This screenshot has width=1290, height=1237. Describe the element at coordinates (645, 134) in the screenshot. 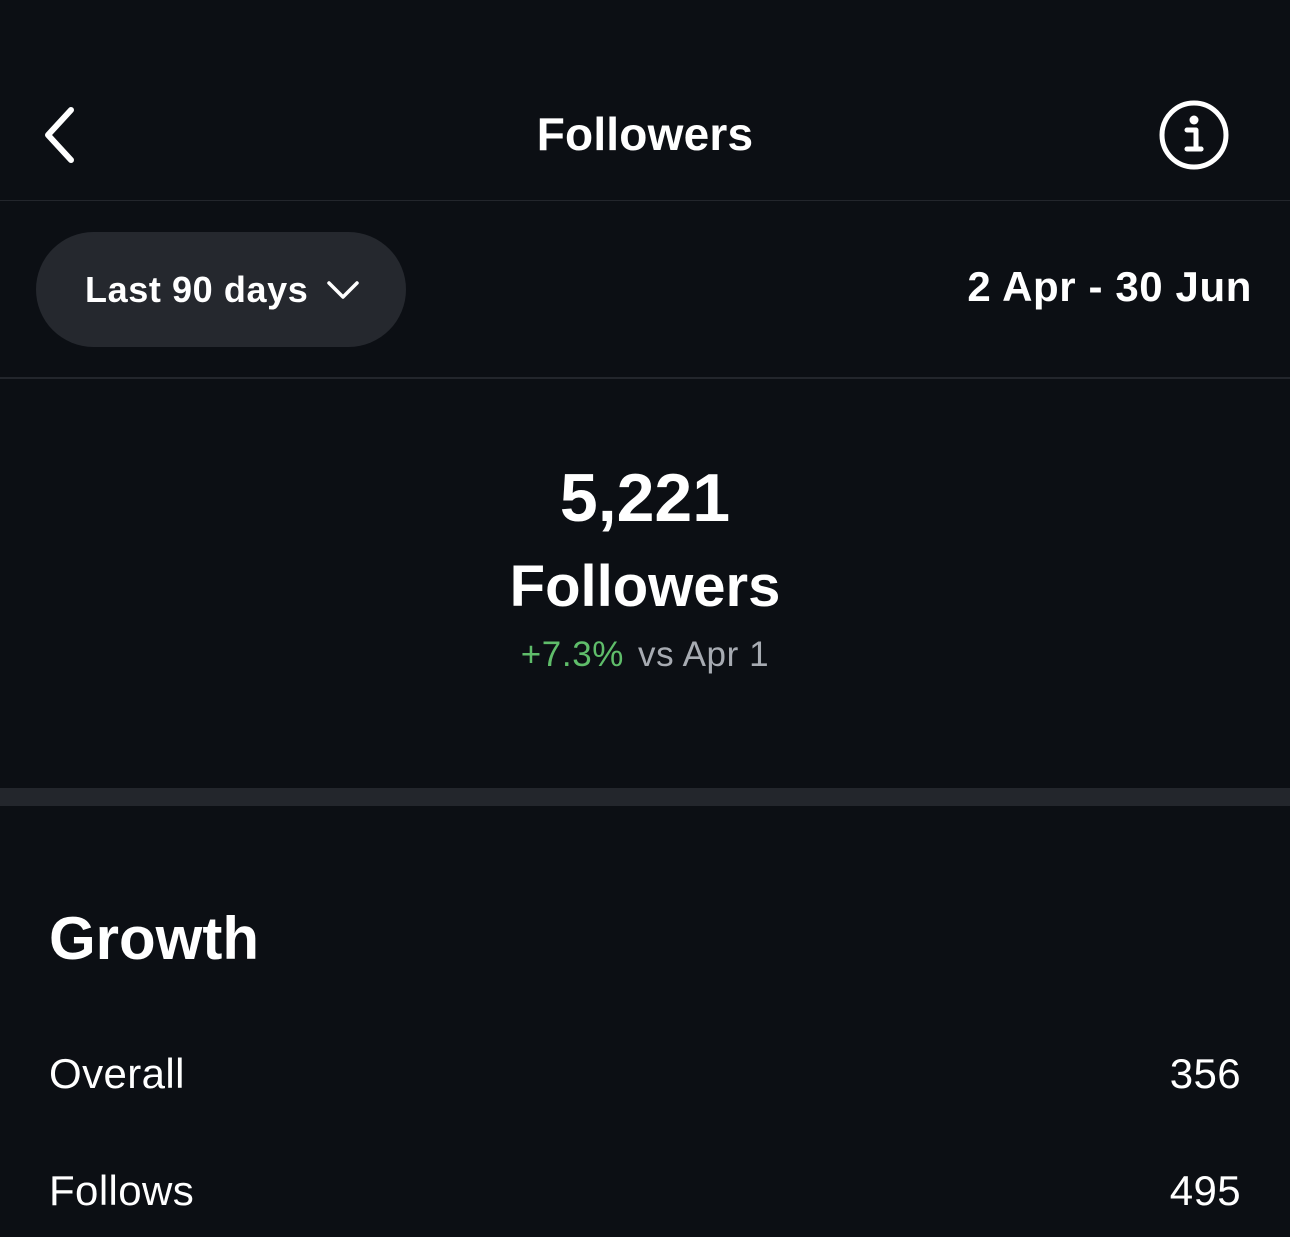

I see `page-title: Followers` at that location.